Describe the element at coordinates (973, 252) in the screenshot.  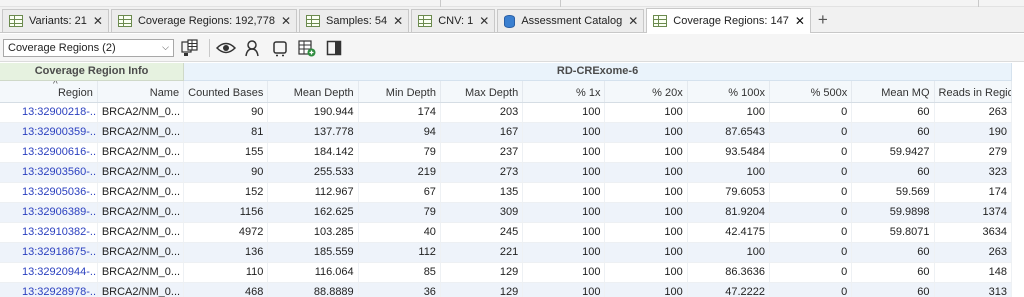
I see `table-cell: 263` at that location.